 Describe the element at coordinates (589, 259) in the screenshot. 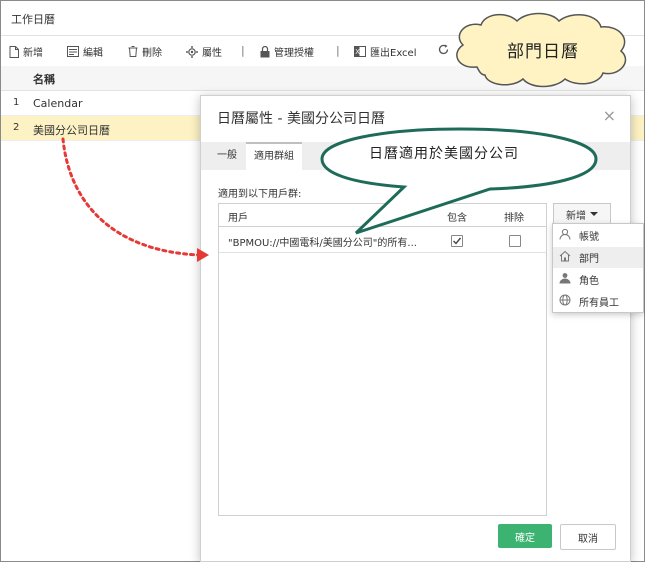

I see `menu-item-label: 部門` at that location.